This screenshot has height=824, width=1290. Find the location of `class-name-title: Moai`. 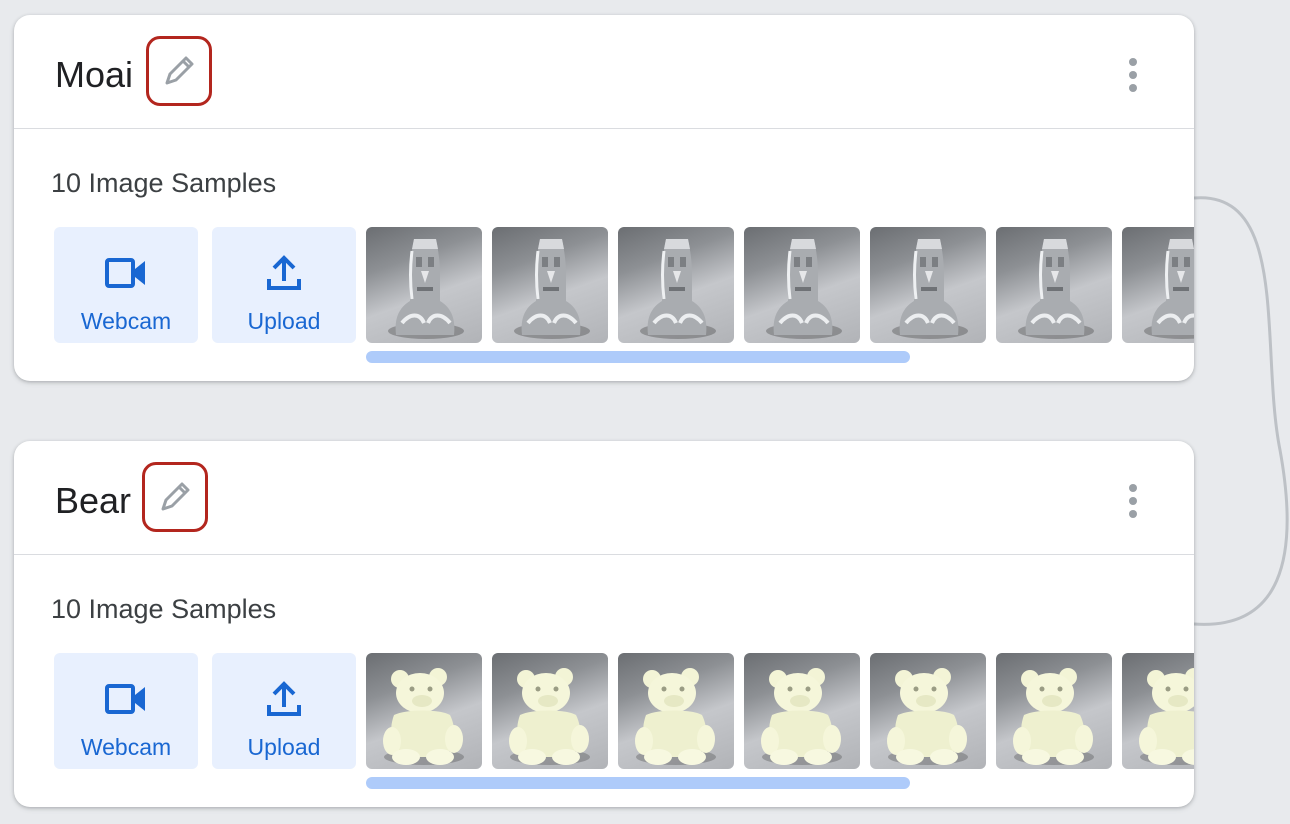

class-name-title: Moai is located at coordinates (94, 75).